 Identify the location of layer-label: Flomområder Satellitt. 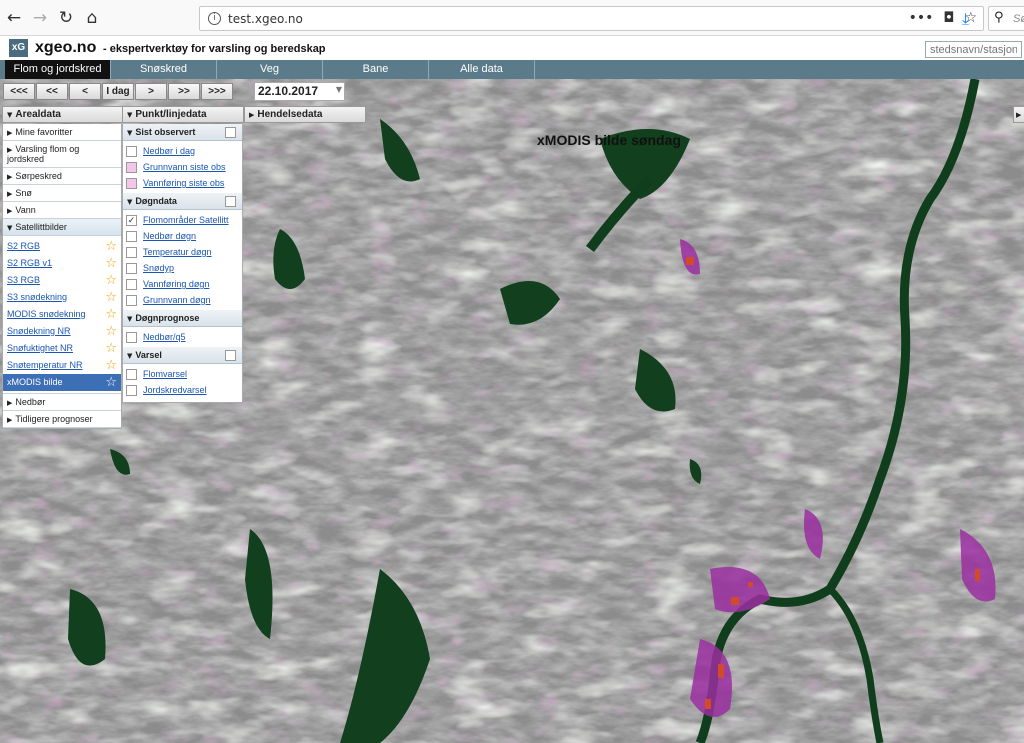
(186, 220).